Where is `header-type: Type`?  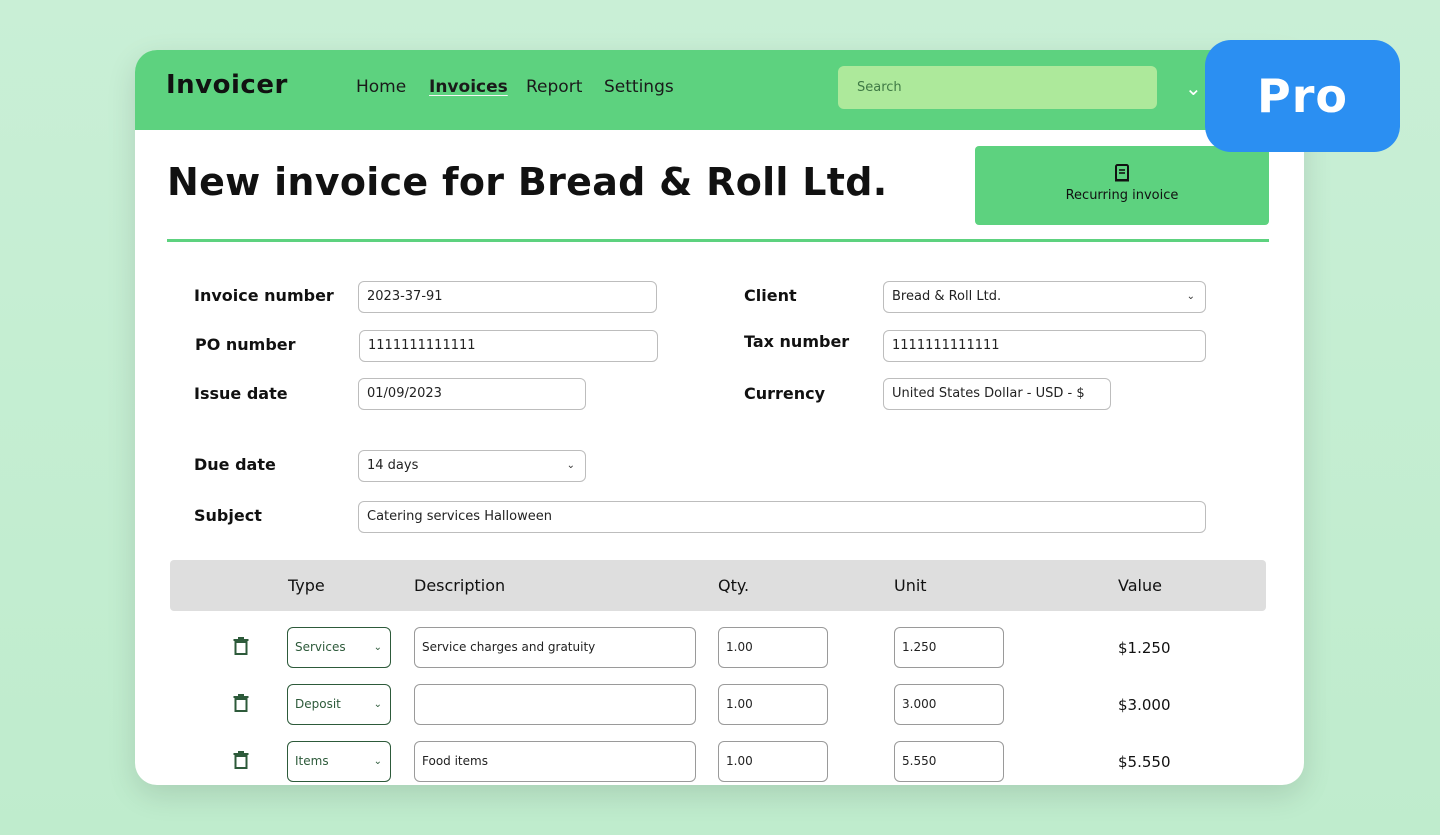 header-type: Type is located at coordinates (306, 585).